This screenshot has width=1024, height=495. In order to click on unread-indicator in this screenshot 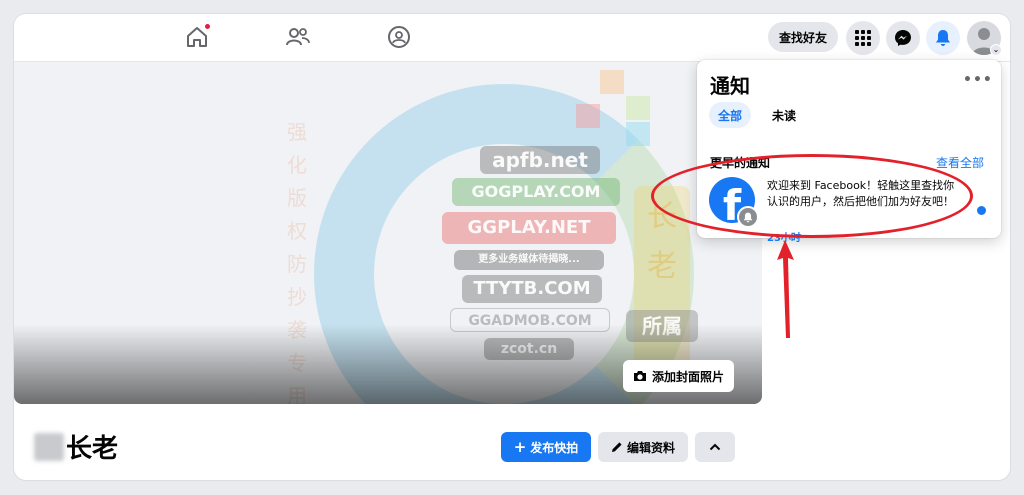, I will do `click(981, 210)`.